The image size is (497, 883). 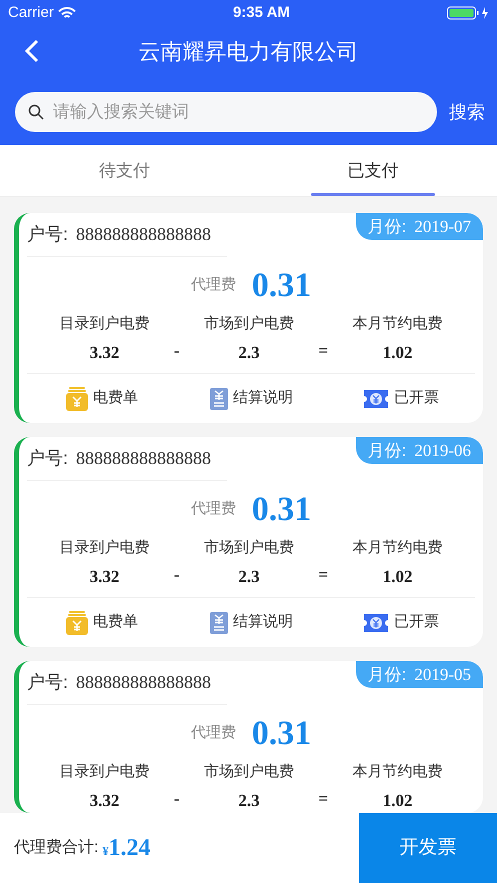 I want to click on month-badge: 月份: 2019-06, so click(x=419, y=450).